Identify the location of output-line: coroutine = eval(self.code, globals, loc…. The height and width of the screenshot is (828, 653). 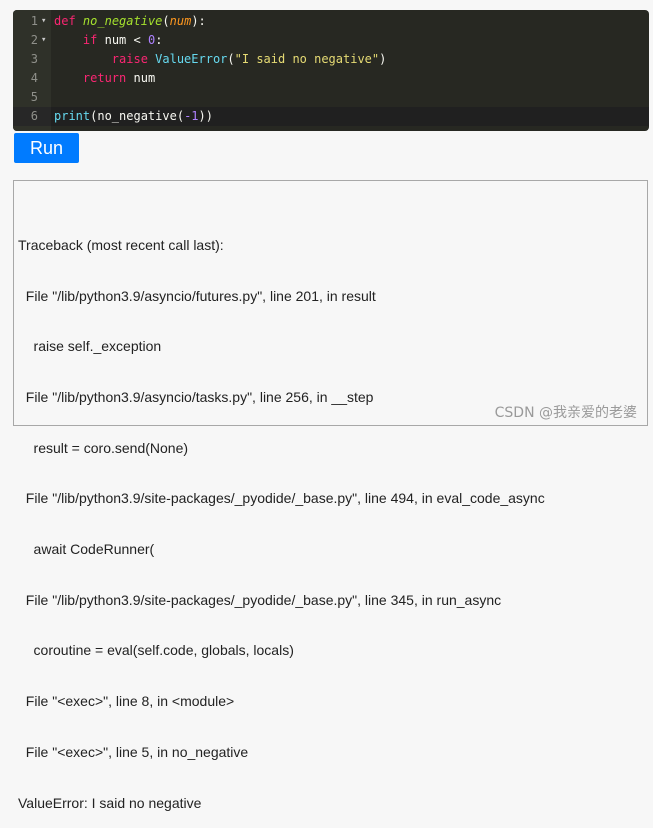
(156, 650).